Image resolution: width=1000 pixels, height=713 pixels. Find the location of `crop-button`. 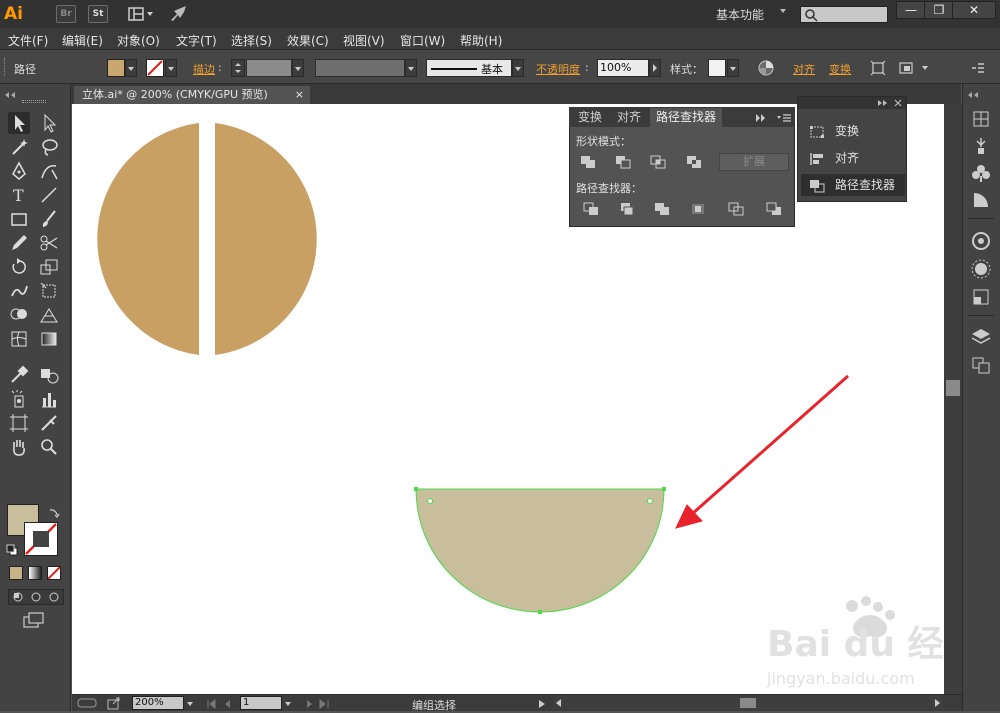

crop-button is located at coordinates (698, 209).